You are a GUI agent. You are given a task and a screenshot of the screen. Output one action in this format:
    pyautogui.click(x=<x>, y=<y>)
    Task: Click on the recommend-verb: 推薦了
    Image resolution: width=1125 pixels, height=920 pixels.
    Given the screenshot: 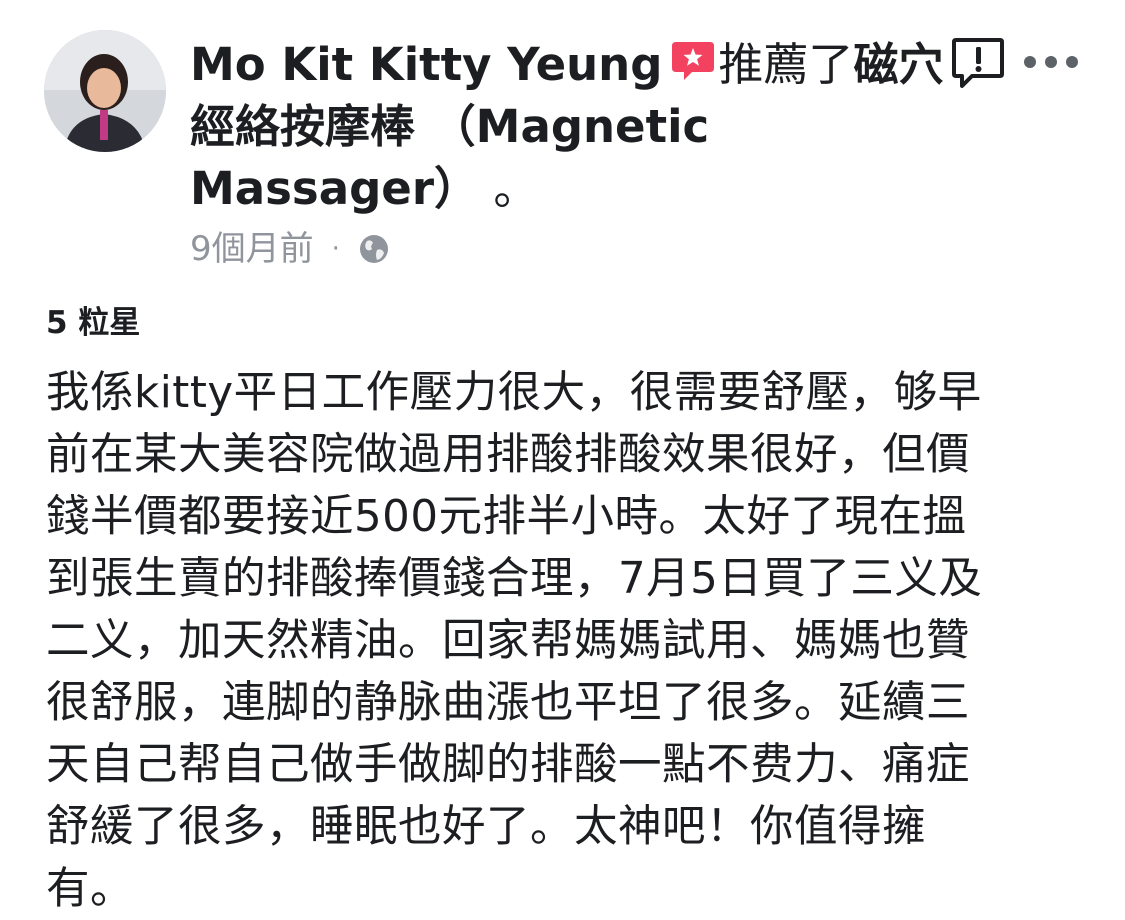 What is the action you would take?
    pyautogui.click(x=786, y=64)
    